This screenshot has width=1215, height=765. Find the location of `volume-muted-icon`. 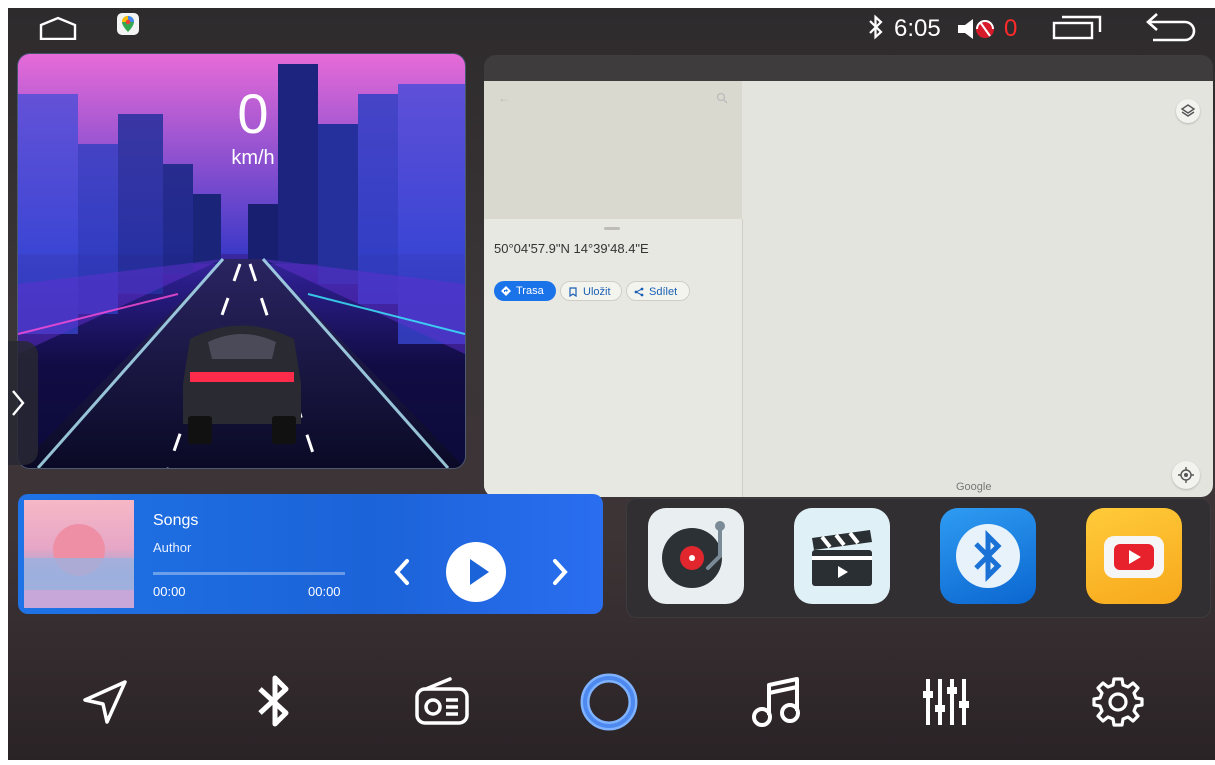

volume-muted-icon is located at coordinates (977, 31).